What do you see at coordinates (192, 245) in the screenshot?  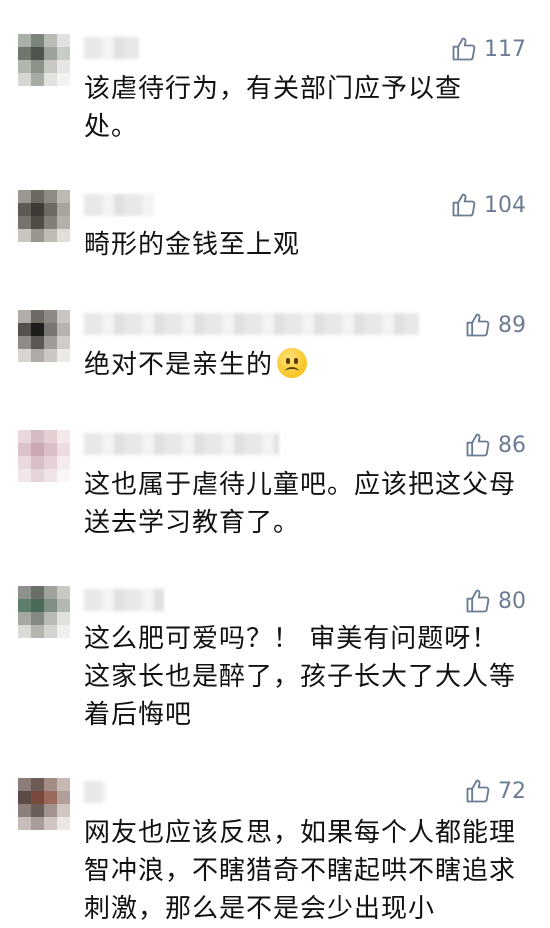 I see `comment-text: 畸形的金钱至上观` at bounding box center [192, 245].